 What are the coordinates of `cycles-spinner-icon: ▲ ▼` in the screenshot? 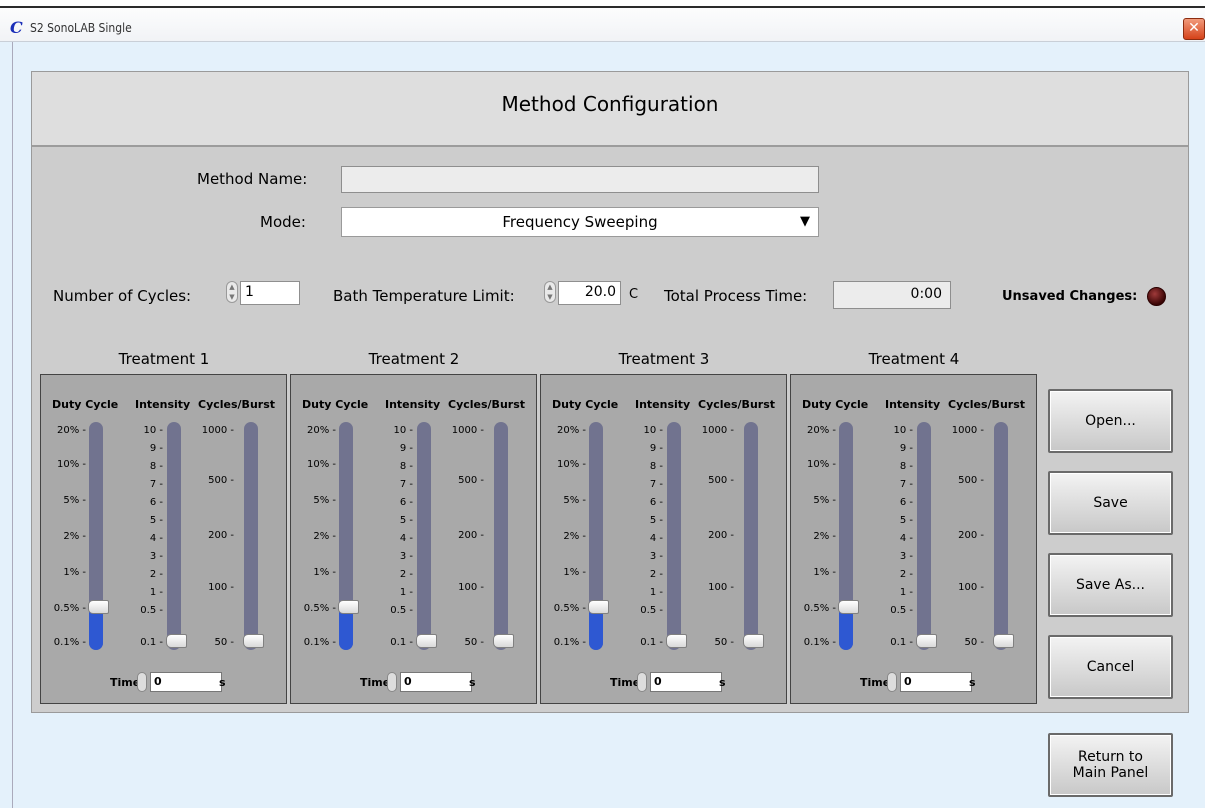 It's located at (232, 292).